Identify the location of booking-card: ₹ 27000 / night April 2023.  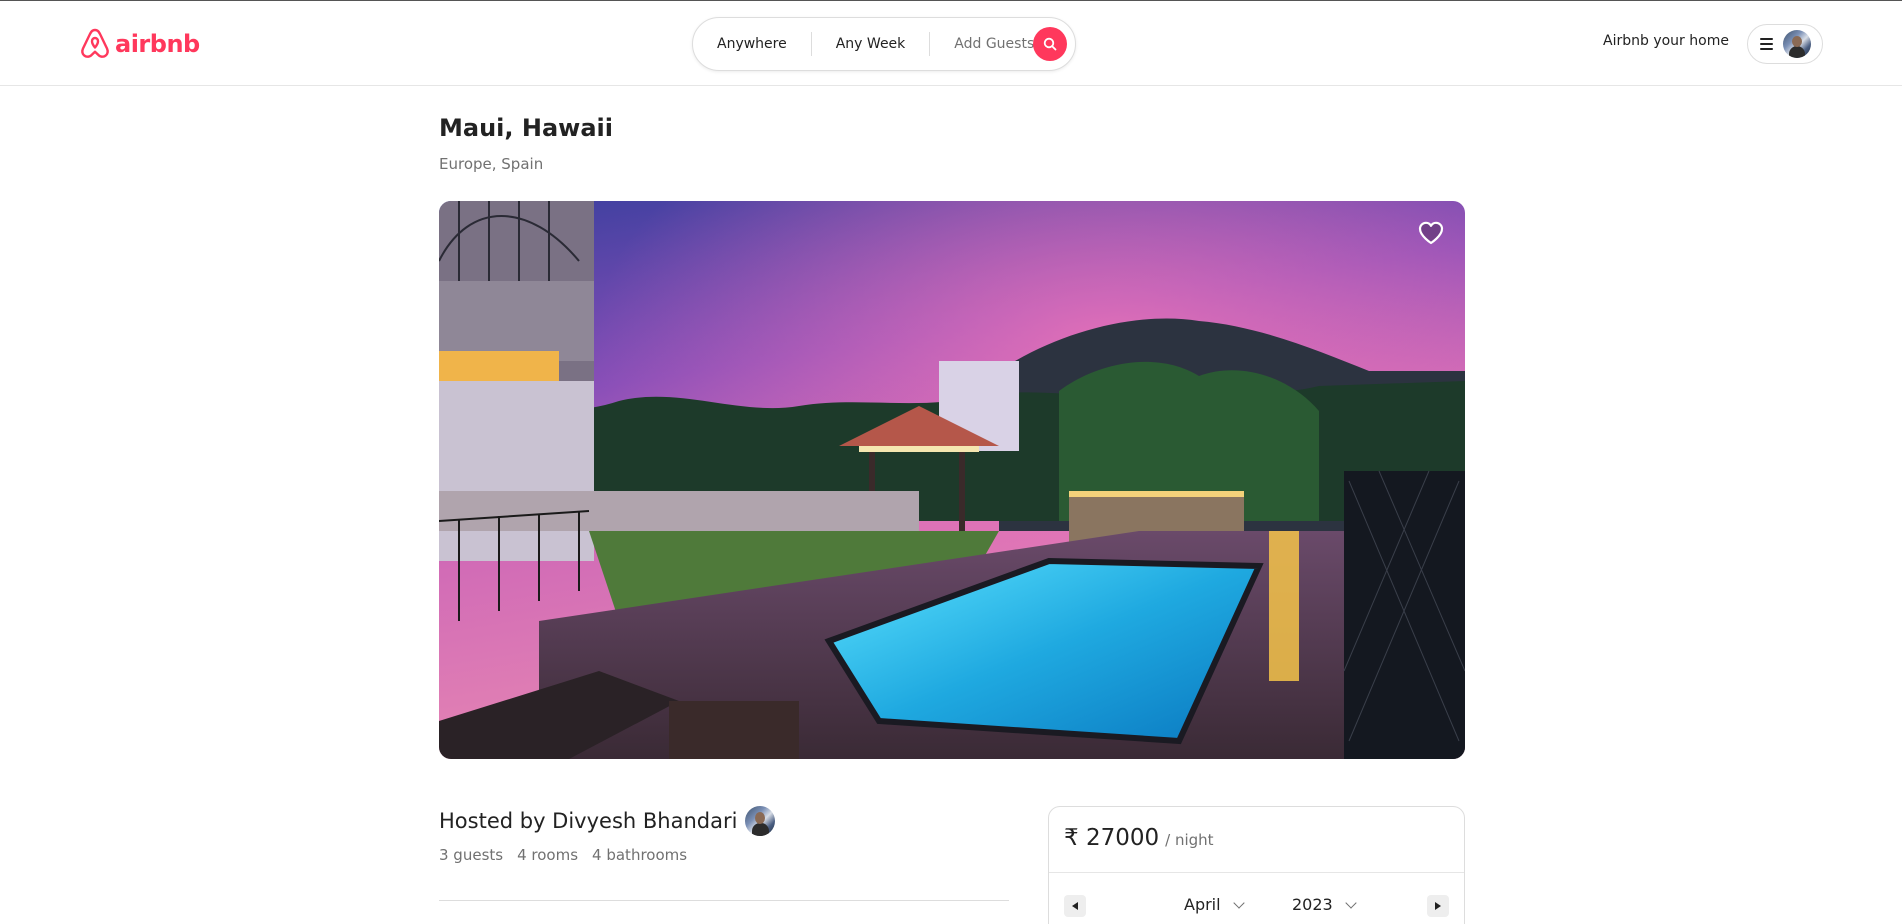
(1256, 865).